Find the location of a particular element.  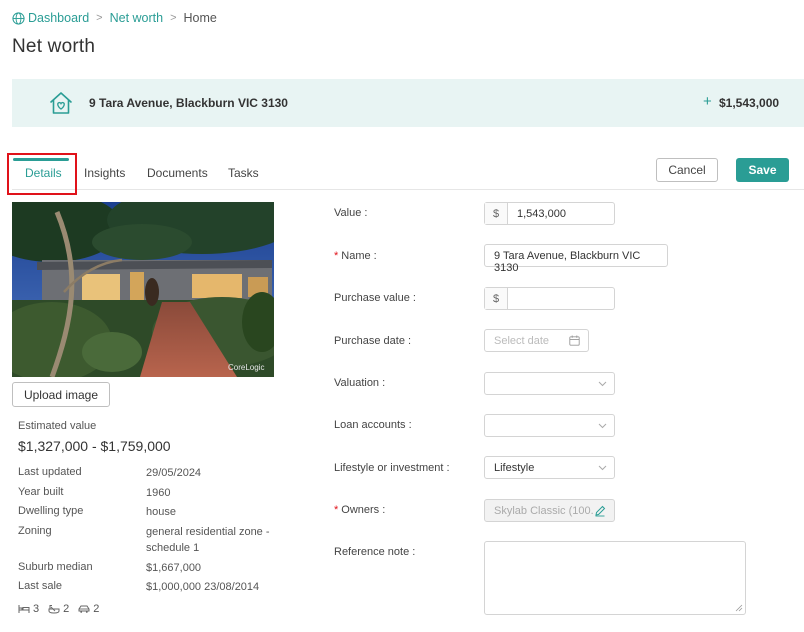

suburb-median-label: Suburb median is located at coordinates (55, 567).